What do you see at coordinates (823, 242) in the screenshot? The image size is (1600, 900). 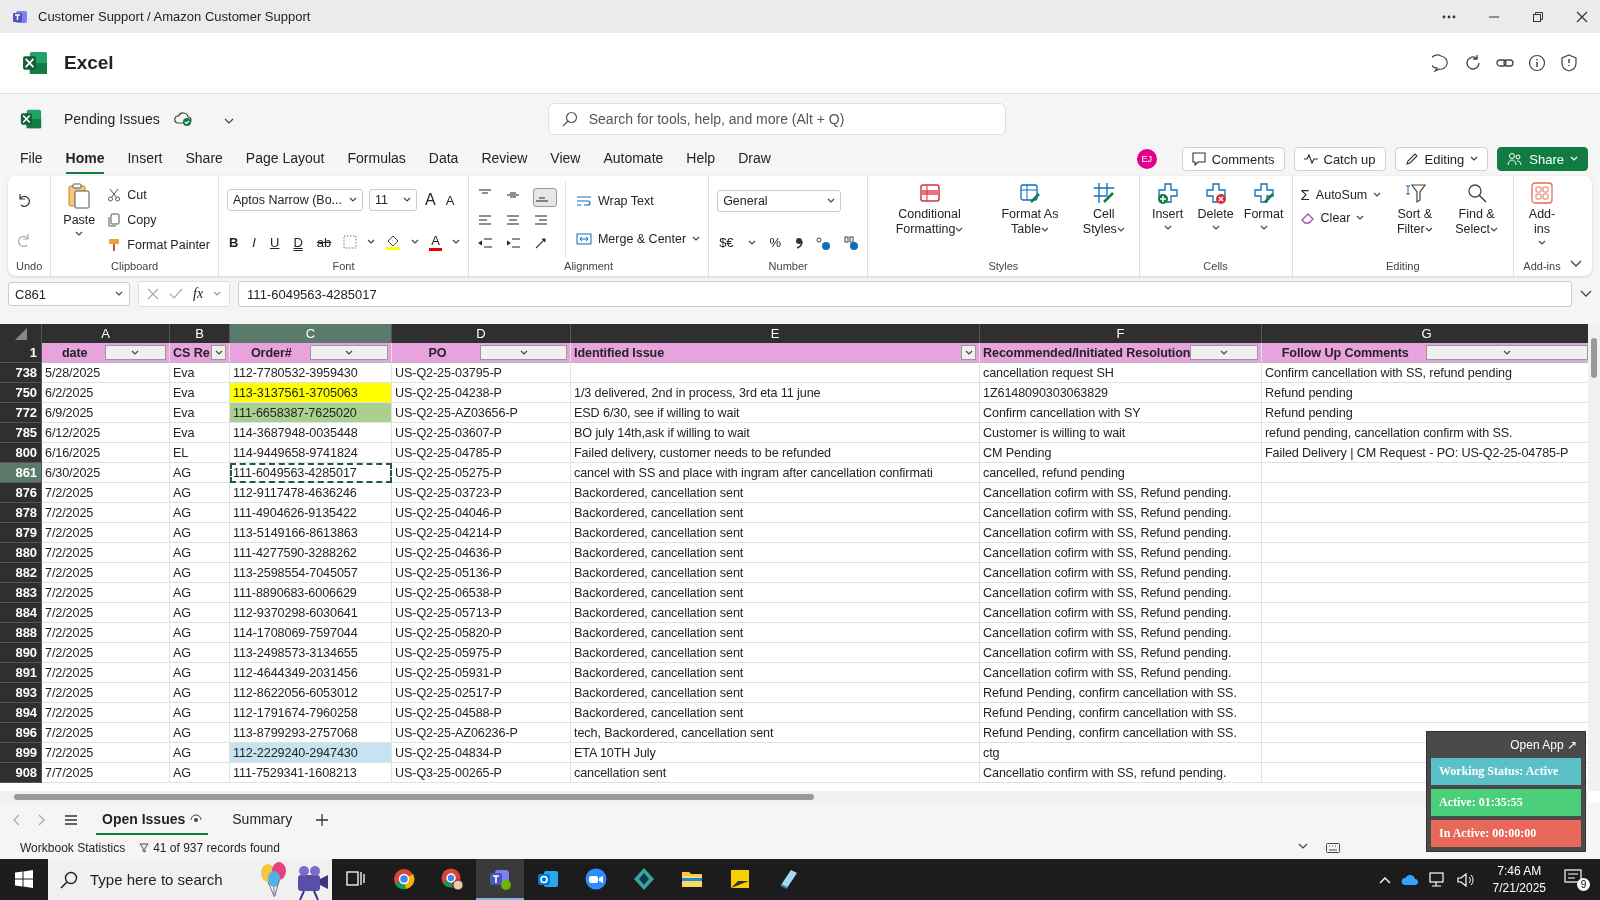 I see `increase-decimal-icon` at bounding box center [823, 242].